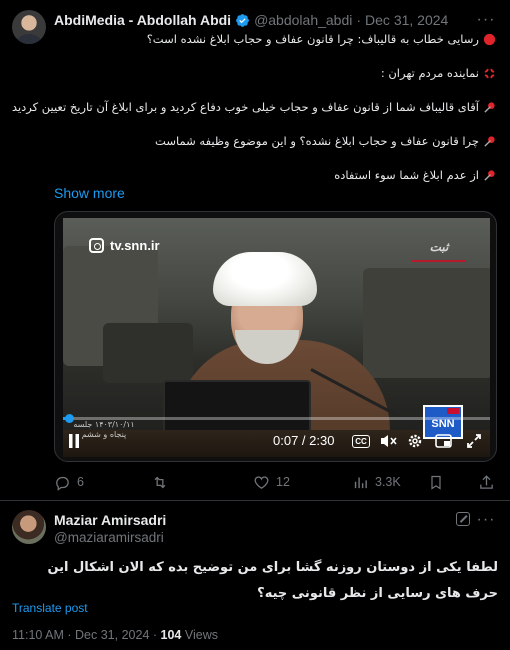 The height and width of the screenshot is (650, 510). Describe the element at coordinates (489, 73) in the screenshot. I see `anger-symbol-icon` at that location.